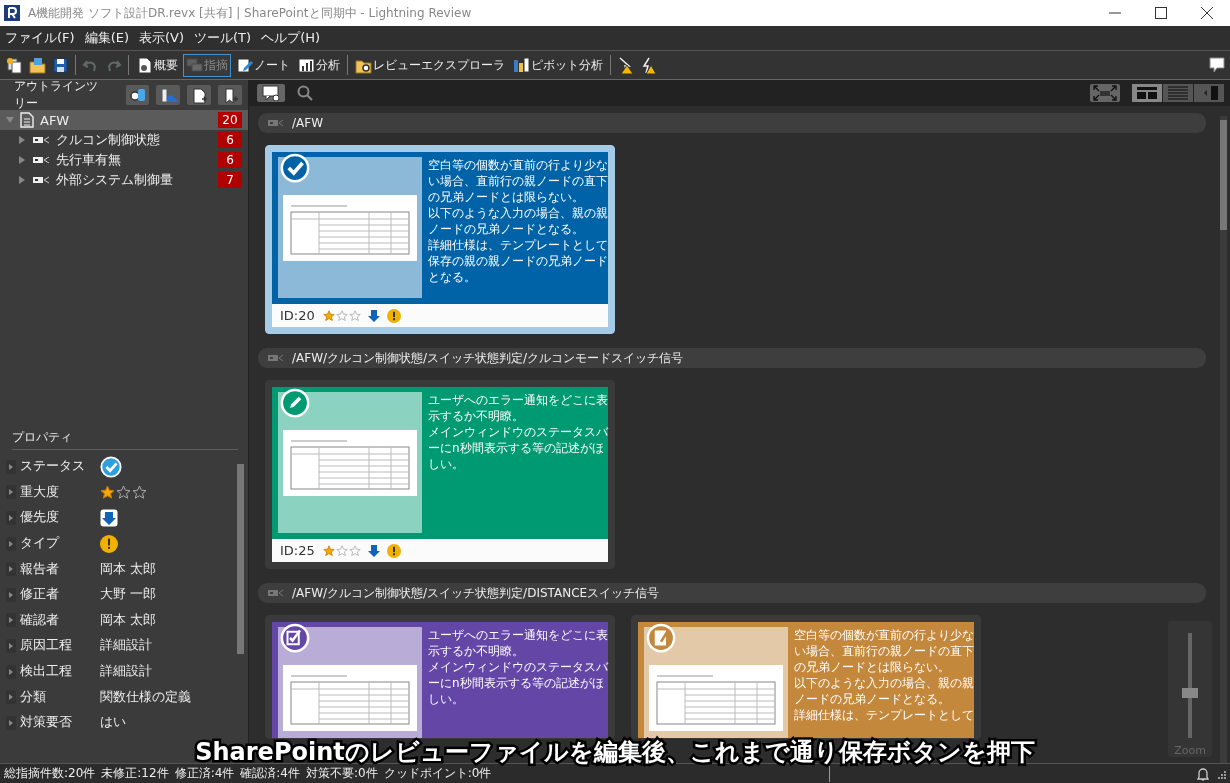 Image resolution: width=1230 pixels, height=783 pixels. I want to click on exclamation-icon, so click(109, 543).